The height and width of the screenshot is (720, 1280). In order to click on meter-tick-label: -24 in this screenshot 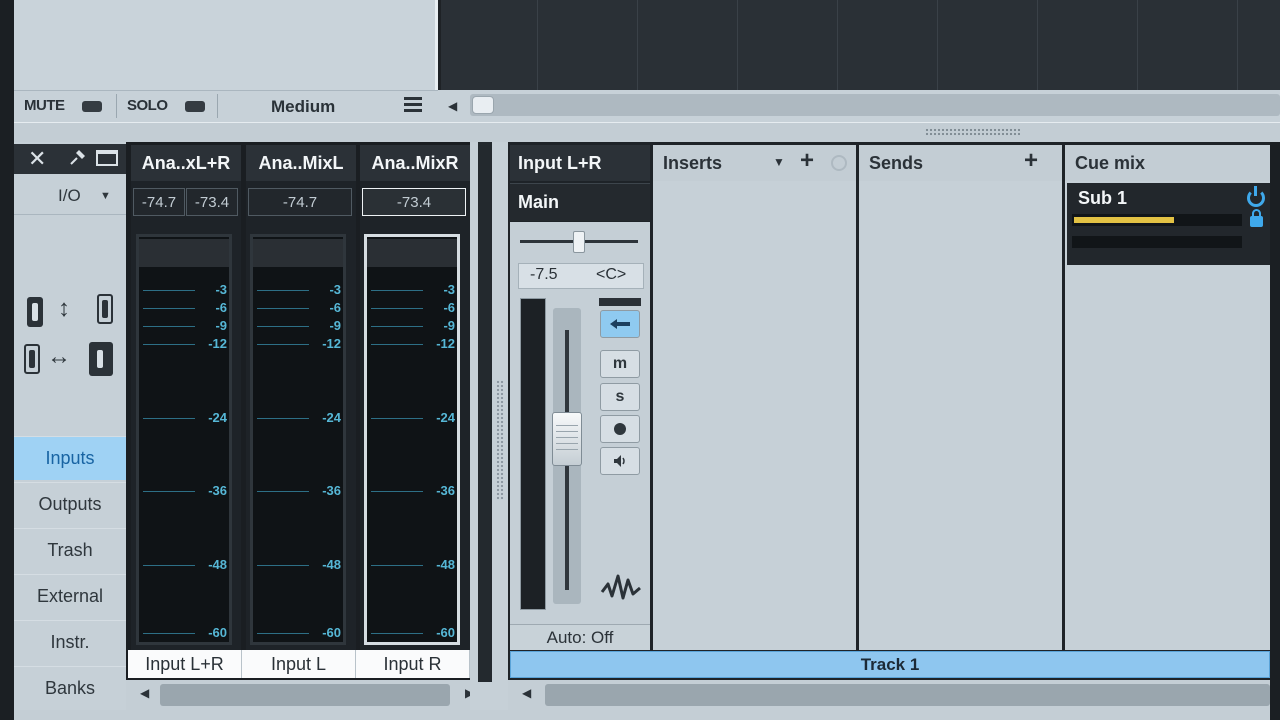, I will do `click(331, 417)`.